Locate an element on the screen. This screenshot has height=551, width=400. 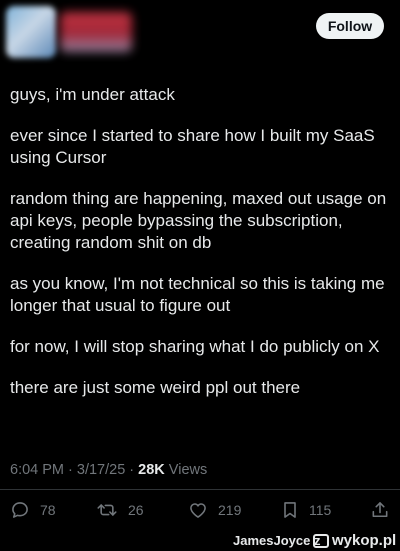
bookmark-button: 115 is located at coordinates (306, 510).